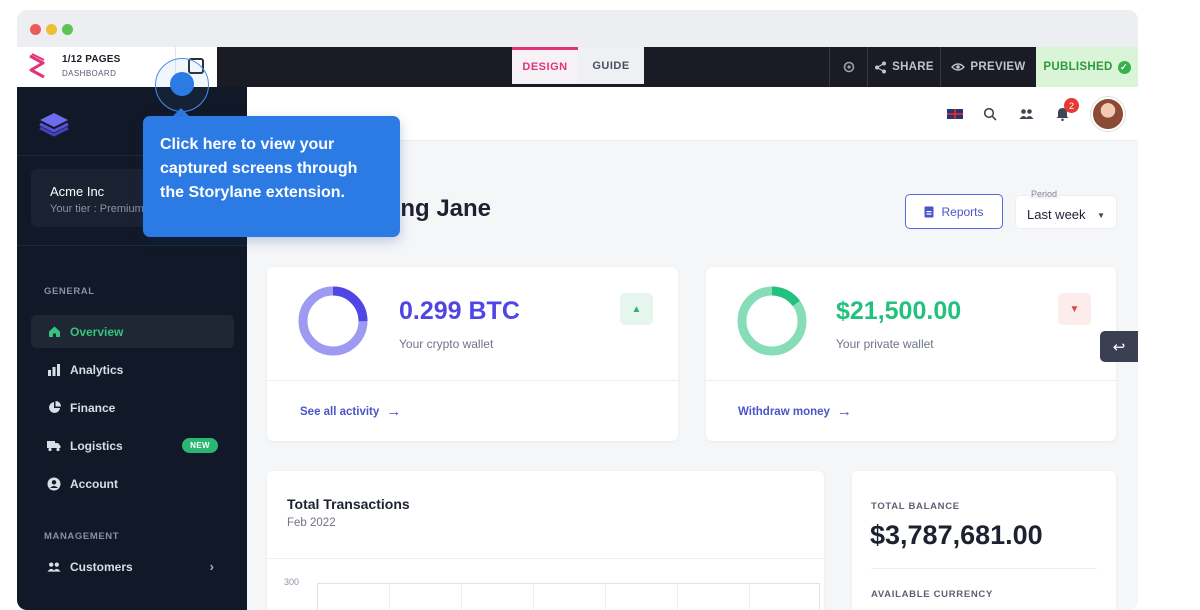  What do you see at coordinates (132, 445) in the screenshot?
I see `sidebar-item-logistics: Logistics NEW` at bounding box center [132, 445].